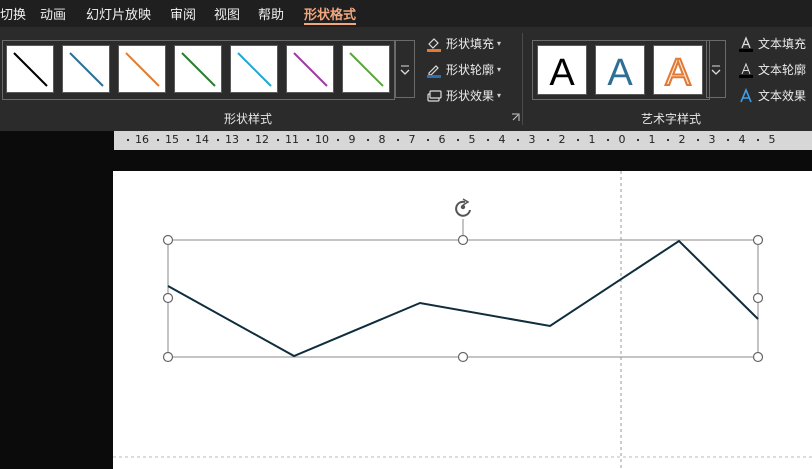 This screenshot has height=469, width=812. What do you see at coordinates (470, 44) in the screenshot?
I see `shape-fill-label: 形状填充` at bounding box center [470, 44].